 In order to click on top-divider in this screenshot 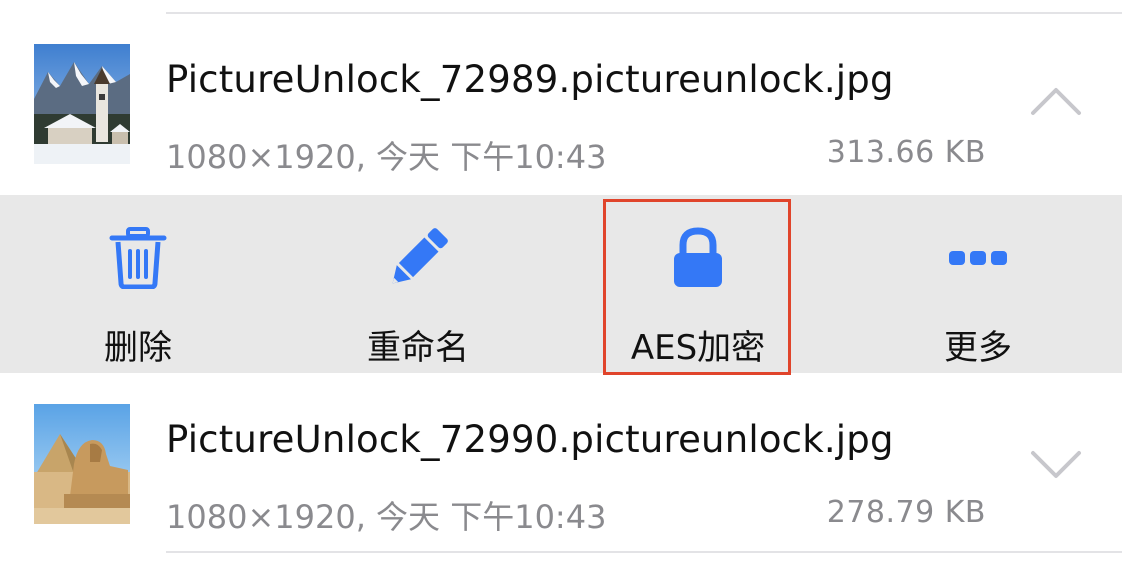, I will do `click(644, 13)`.